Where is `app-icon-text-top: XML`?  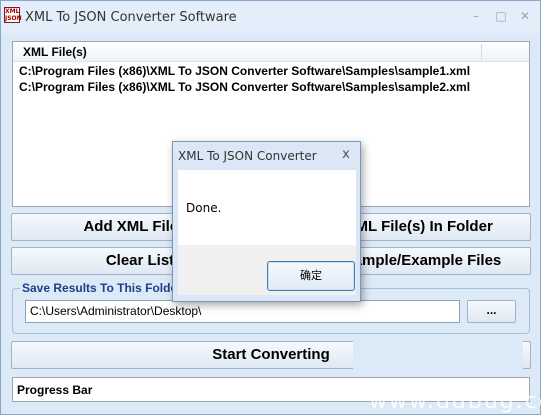 app-icon-text-top: XML is located at coordinates (12, 11).